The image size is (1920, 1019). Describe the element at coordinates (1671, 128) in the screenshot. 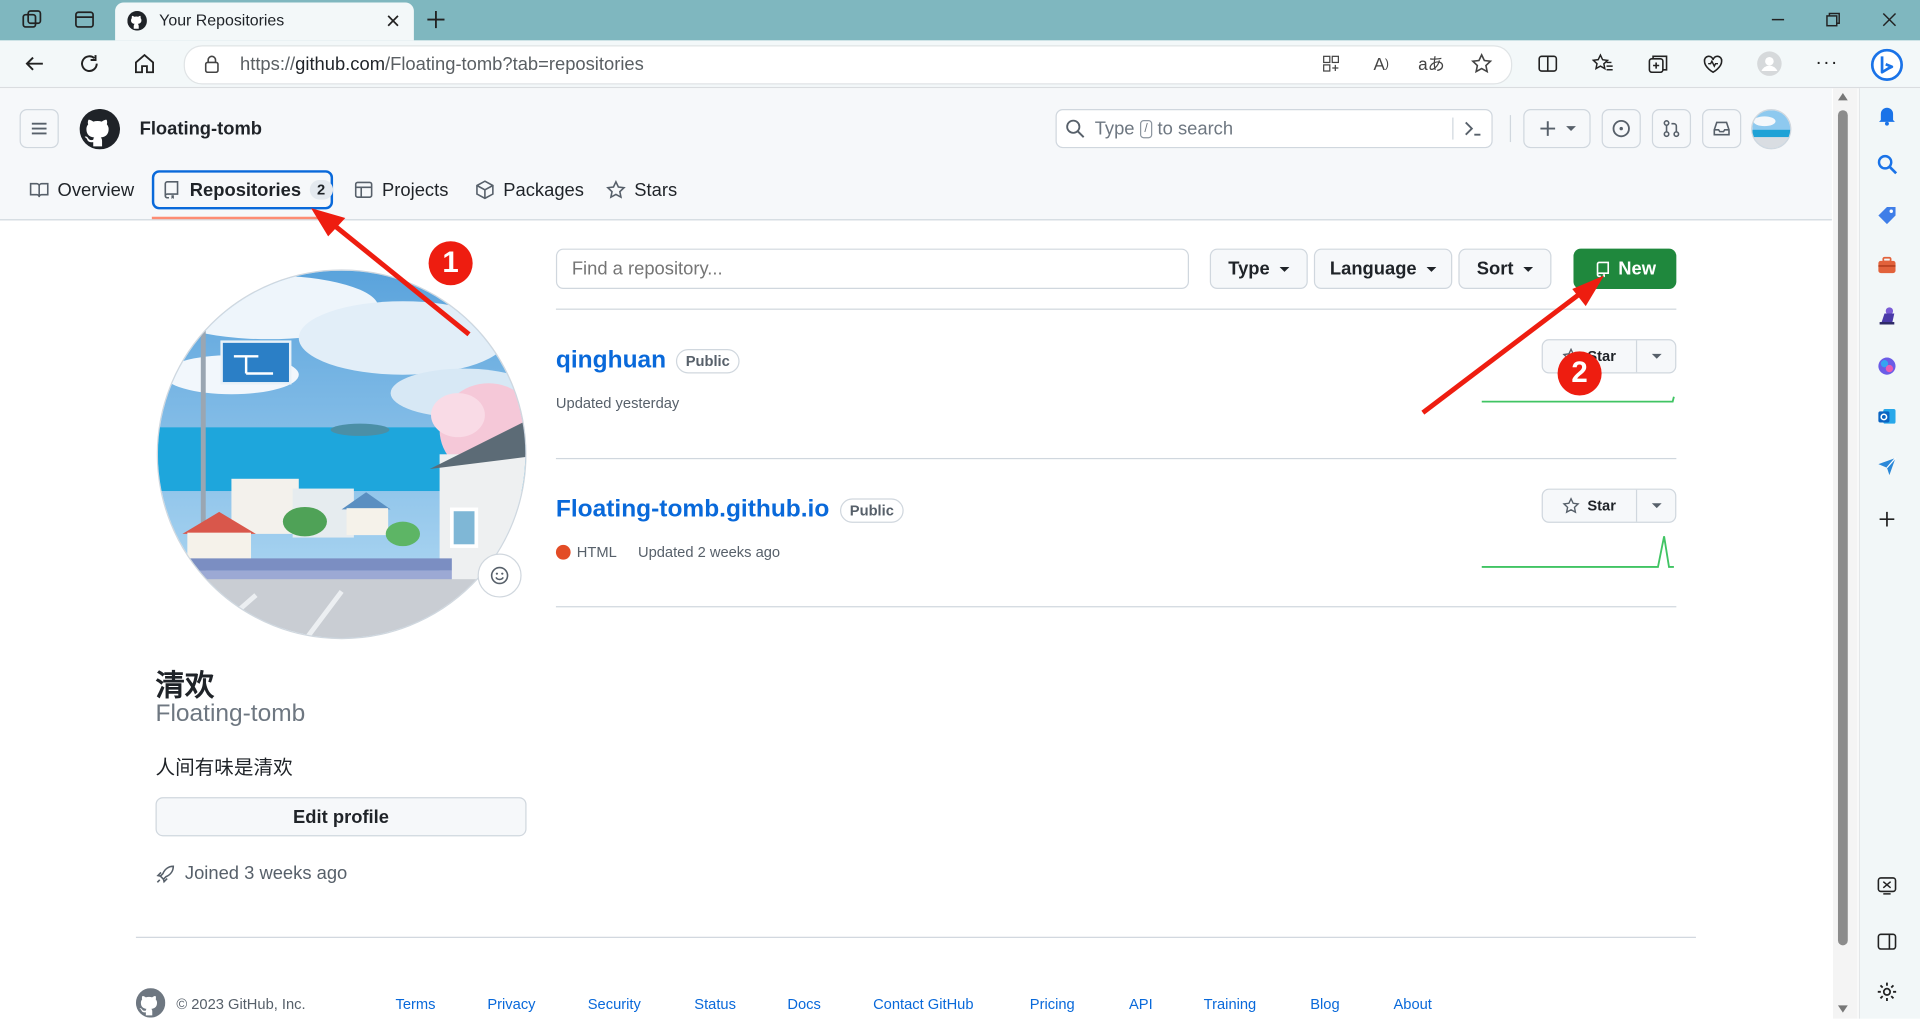

I see `pull-requests-icon` at that location.